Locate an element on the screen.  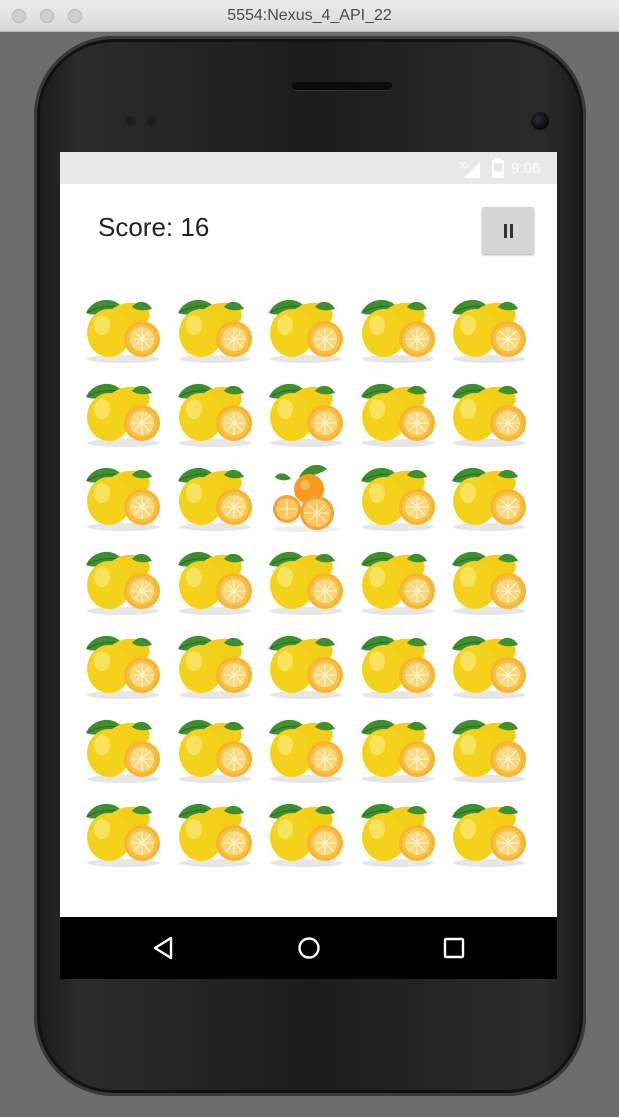
window-title-bar: 5554:Nexus_4_API_22 is located at coordinates (309, 16).